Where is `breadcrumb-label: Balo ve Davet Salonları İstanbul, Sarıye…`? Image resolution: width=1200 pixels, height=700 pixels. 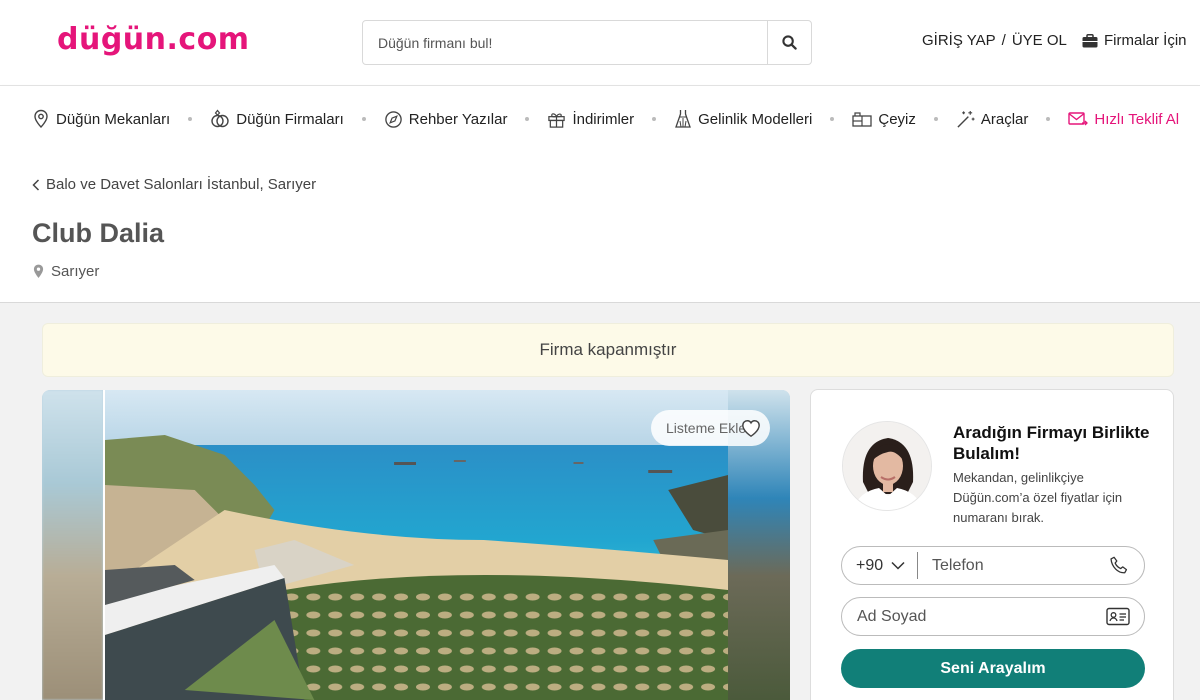 breadcrumb-label: Balo ve Davet Salonları İstanbul, Sarıye… is located at coordinates (181, 184).